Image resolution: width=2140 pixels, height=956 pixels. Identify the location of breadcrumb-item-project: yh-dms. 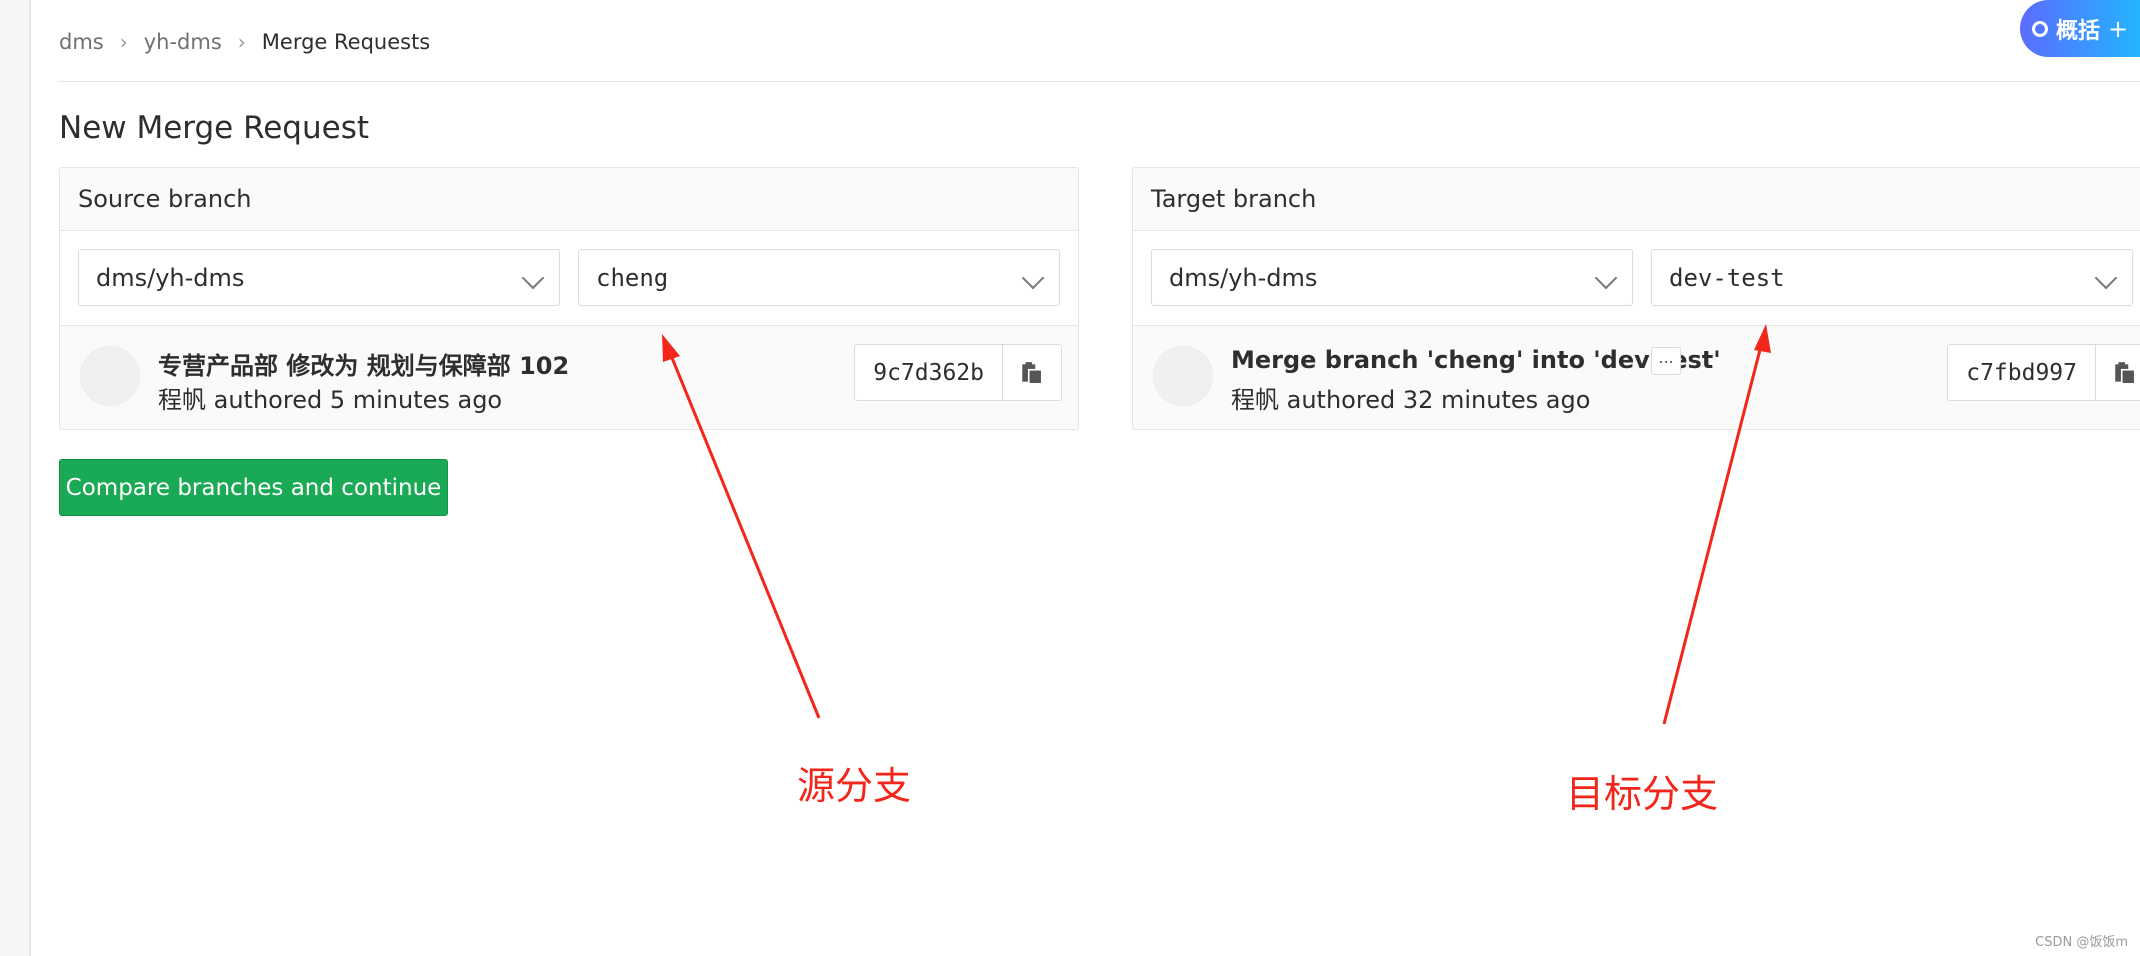
(183, 42).